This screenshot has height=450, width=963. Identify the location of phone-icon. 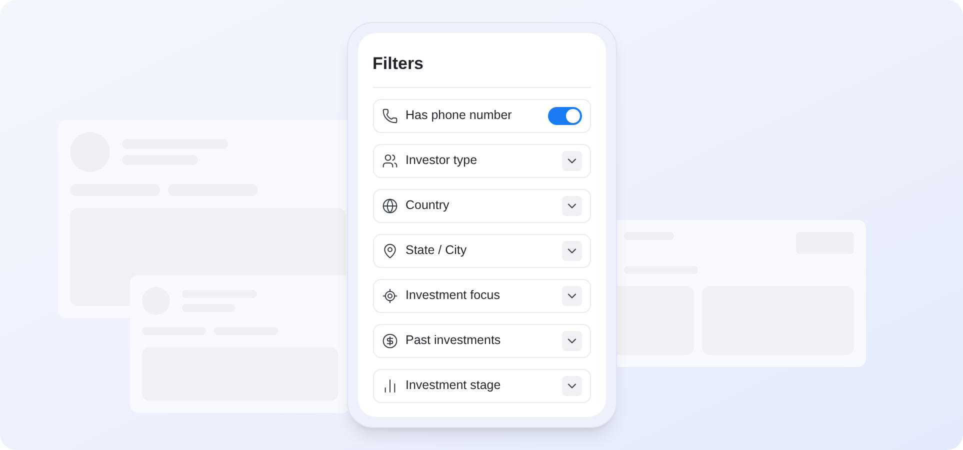
(390, 116).